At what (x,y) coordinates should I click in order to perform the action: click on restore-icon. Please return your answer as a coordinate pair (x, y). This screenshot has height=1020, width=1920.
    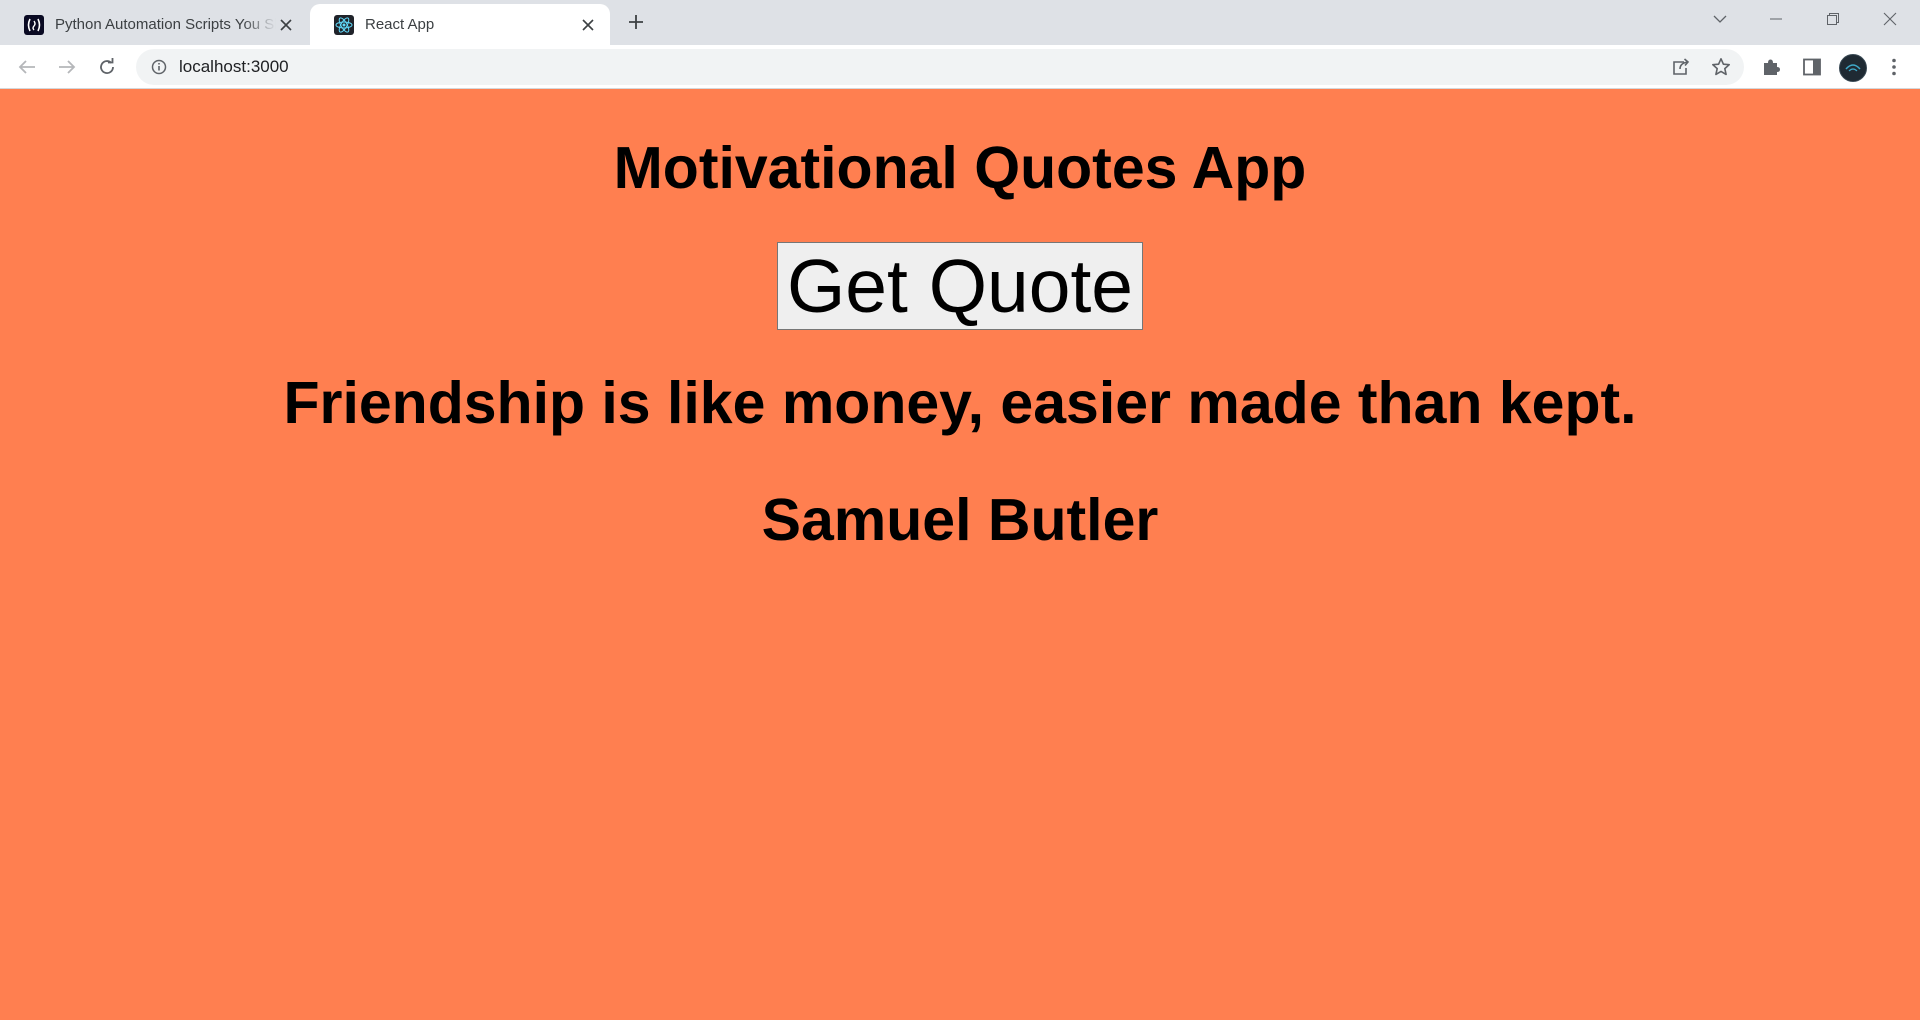
    Looking at the image, I should click on (1833, 19).